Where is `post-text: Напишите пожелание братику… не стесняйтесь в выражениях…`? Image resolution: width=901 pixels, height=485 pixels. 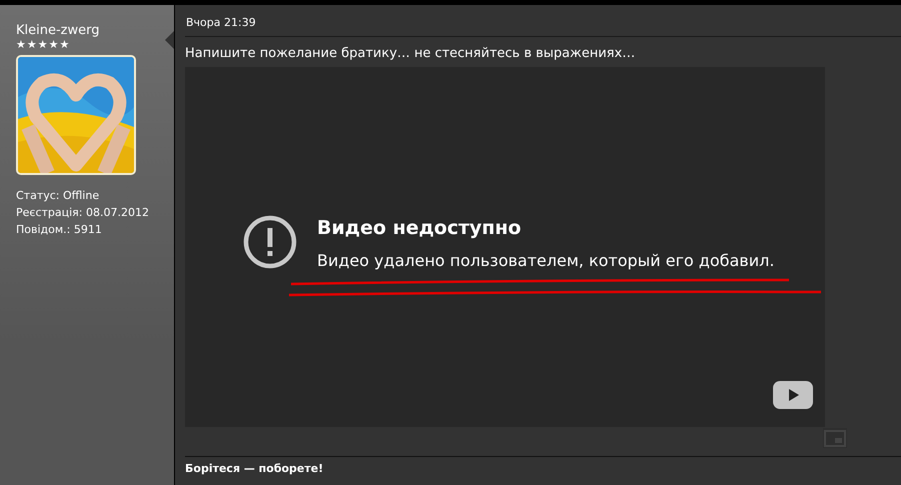
post-text: Напишите пожелание братику… не стесняйтесь в выражениях… is located at coordinates (410, 54).